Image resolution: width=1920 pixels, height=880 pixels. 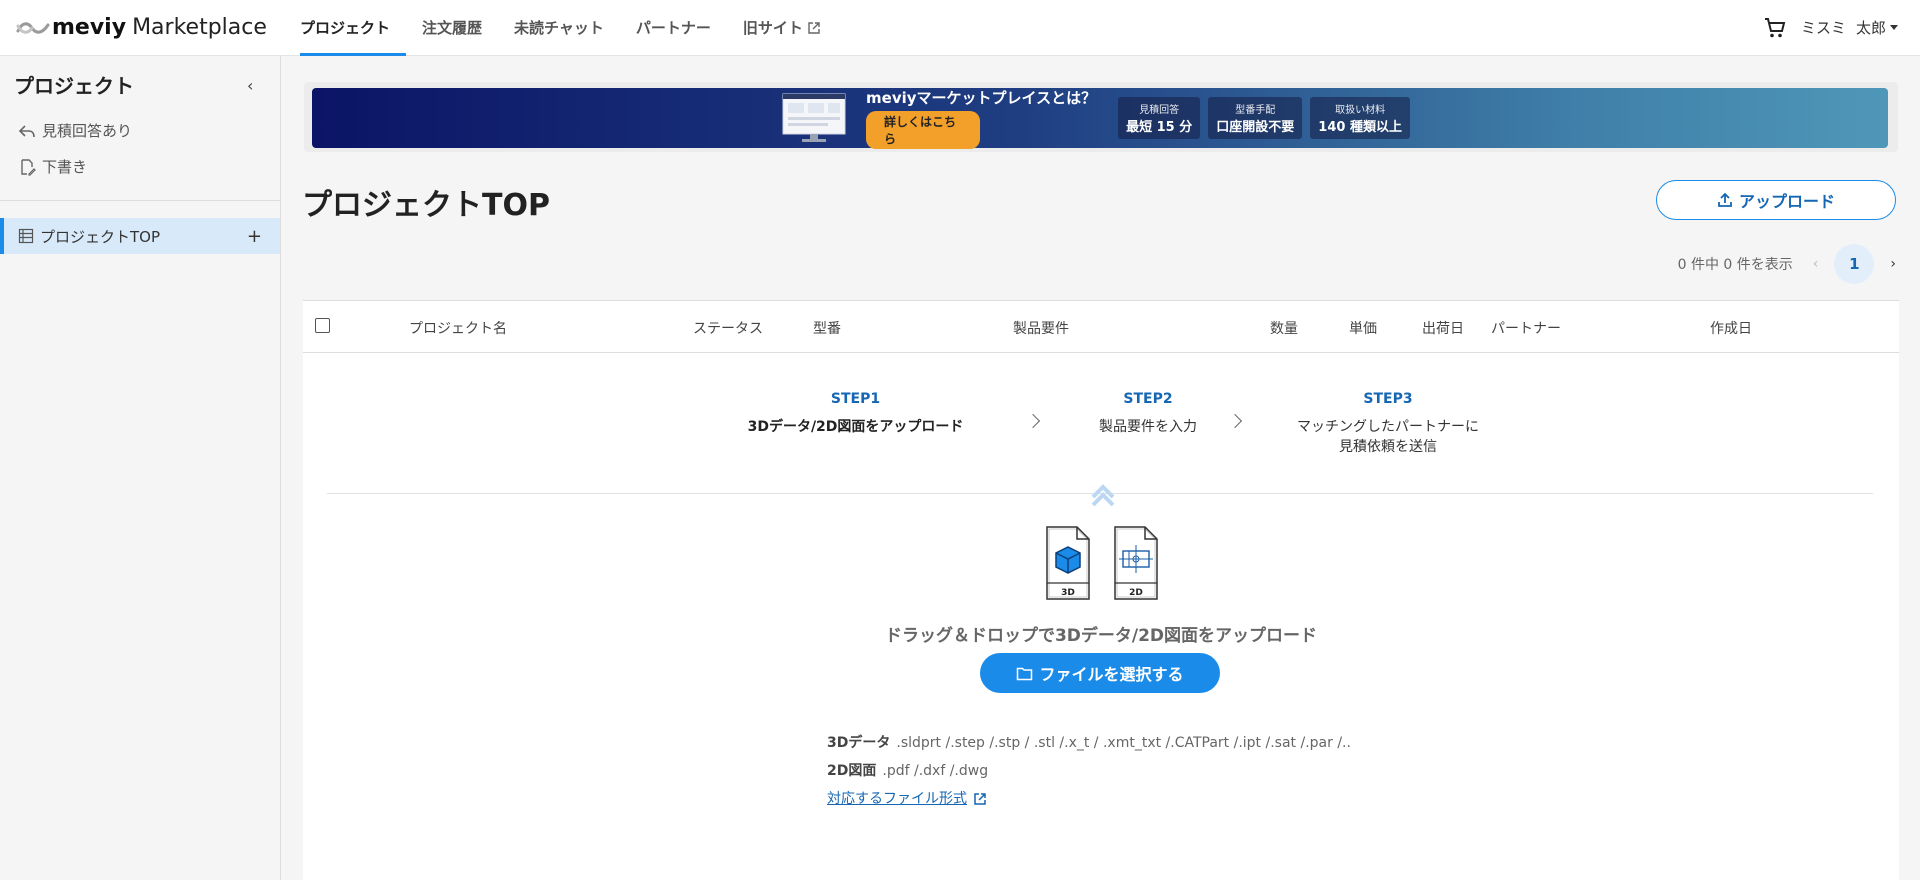 I want to click on column-partner: パートナー, so click(x=1526, y=328).